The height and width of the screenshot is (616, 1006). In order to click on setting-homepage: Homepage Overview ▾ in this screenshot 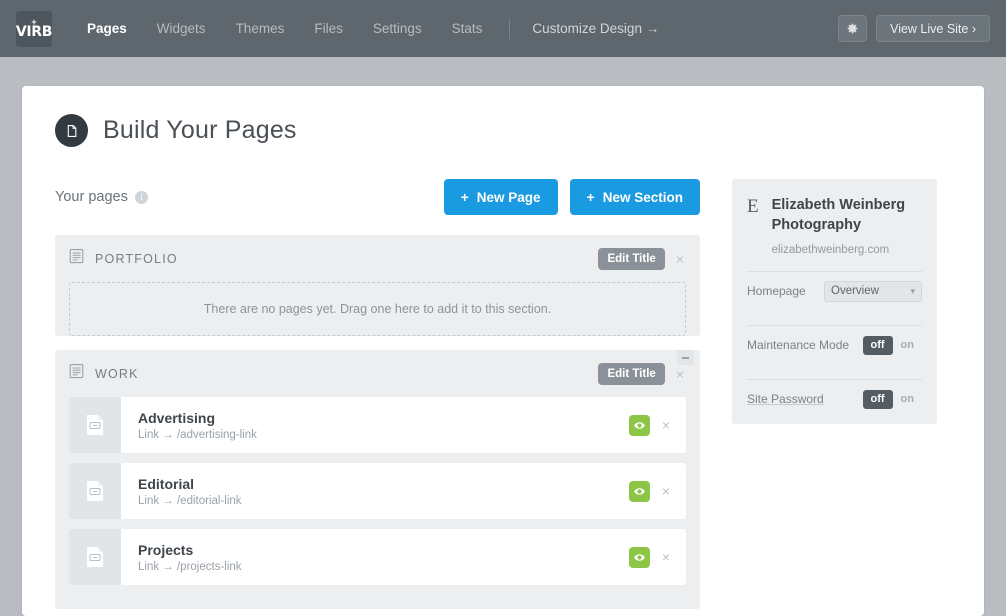, I will do `click(834, 291)`.